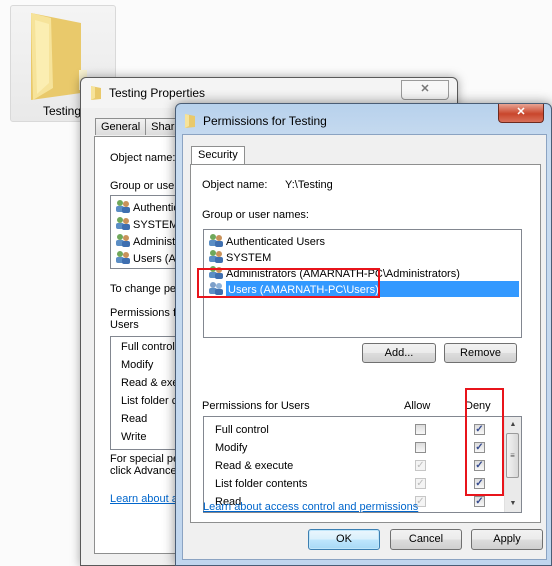 This screenshot has width=552, height=566. Describe the element at coordinates (265, 121) in the screenshot. I see `window-title: Permissions for Testing` at that location.